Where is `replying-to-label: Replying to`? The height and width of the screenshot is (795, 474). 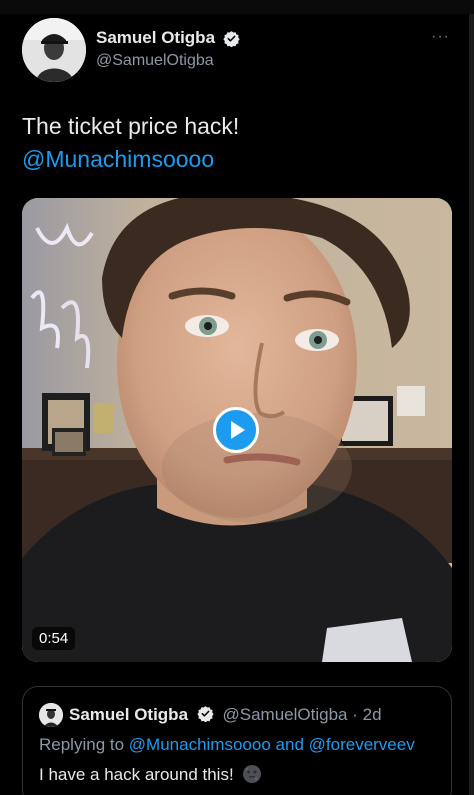
replying-to-label: Replying to is located at coordinates (82, 744).